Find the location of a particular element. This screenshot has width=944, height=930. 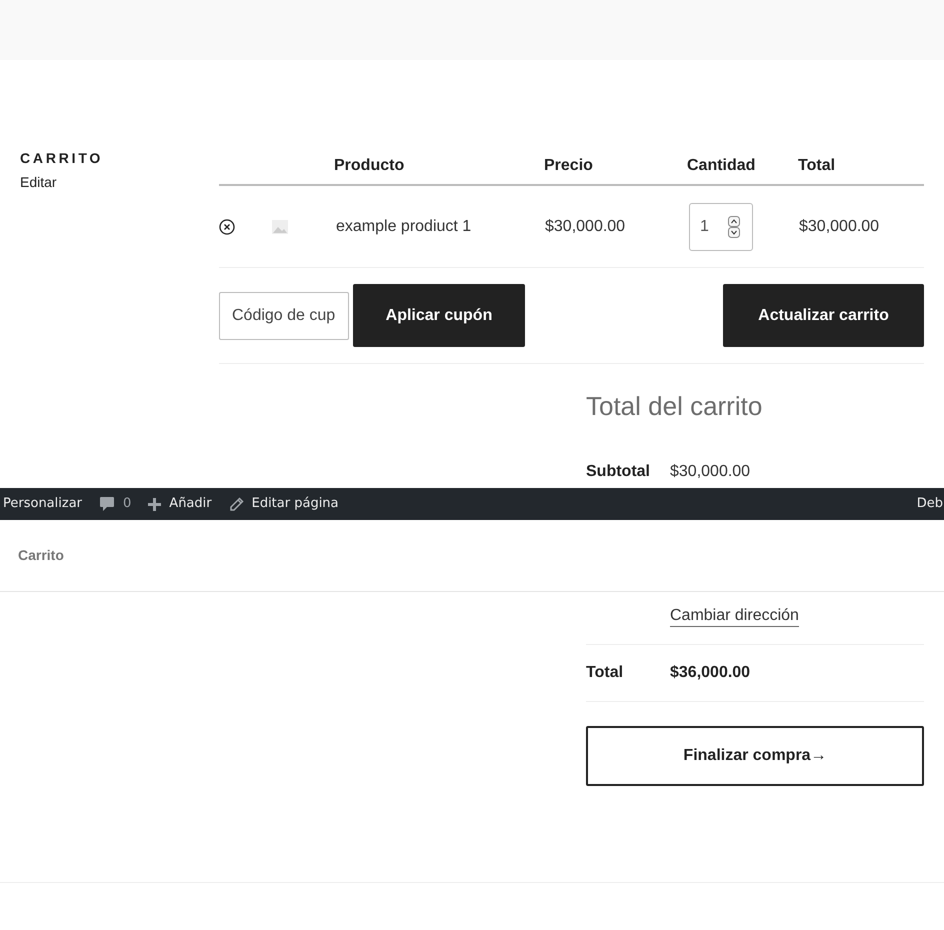

product-name: example prodiuct 1 is located at coordinates (404, 226).